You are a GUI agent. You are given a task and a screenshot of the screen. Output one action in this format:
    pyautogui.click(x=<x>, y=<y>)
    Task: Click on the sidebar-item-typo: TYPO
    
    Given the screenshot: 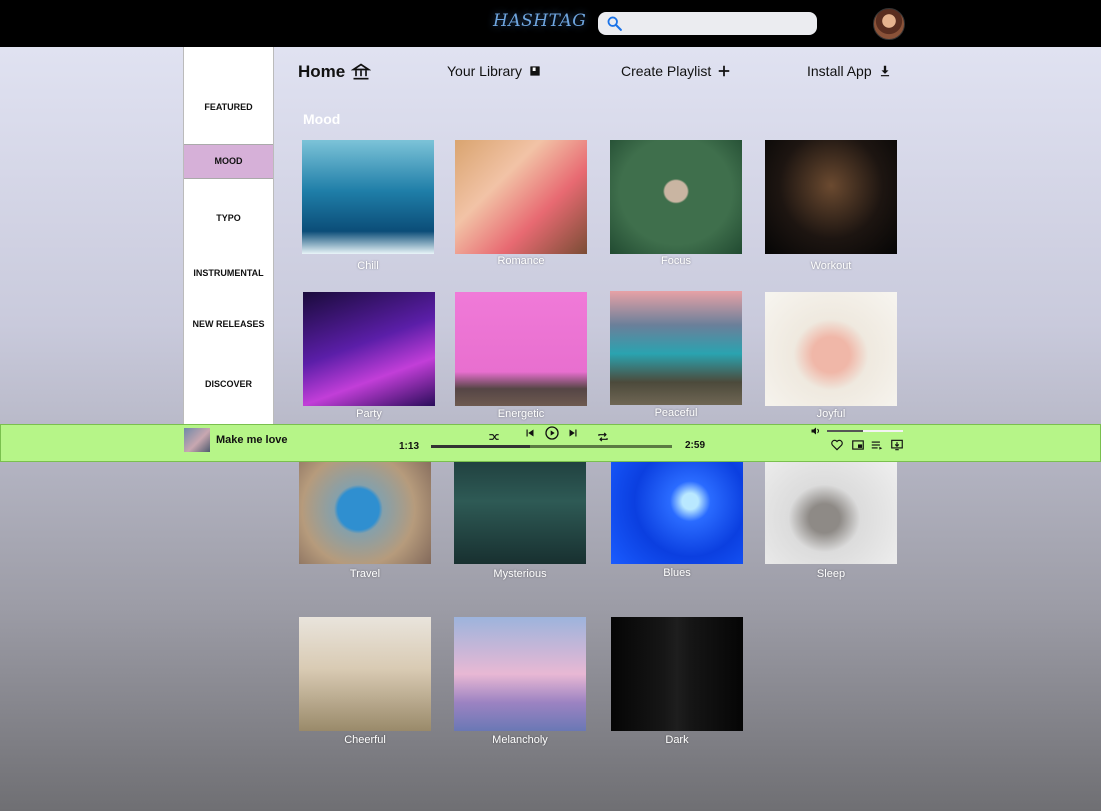 What is the action you would take?
    pyautogui.click(x=228, y=218)
    